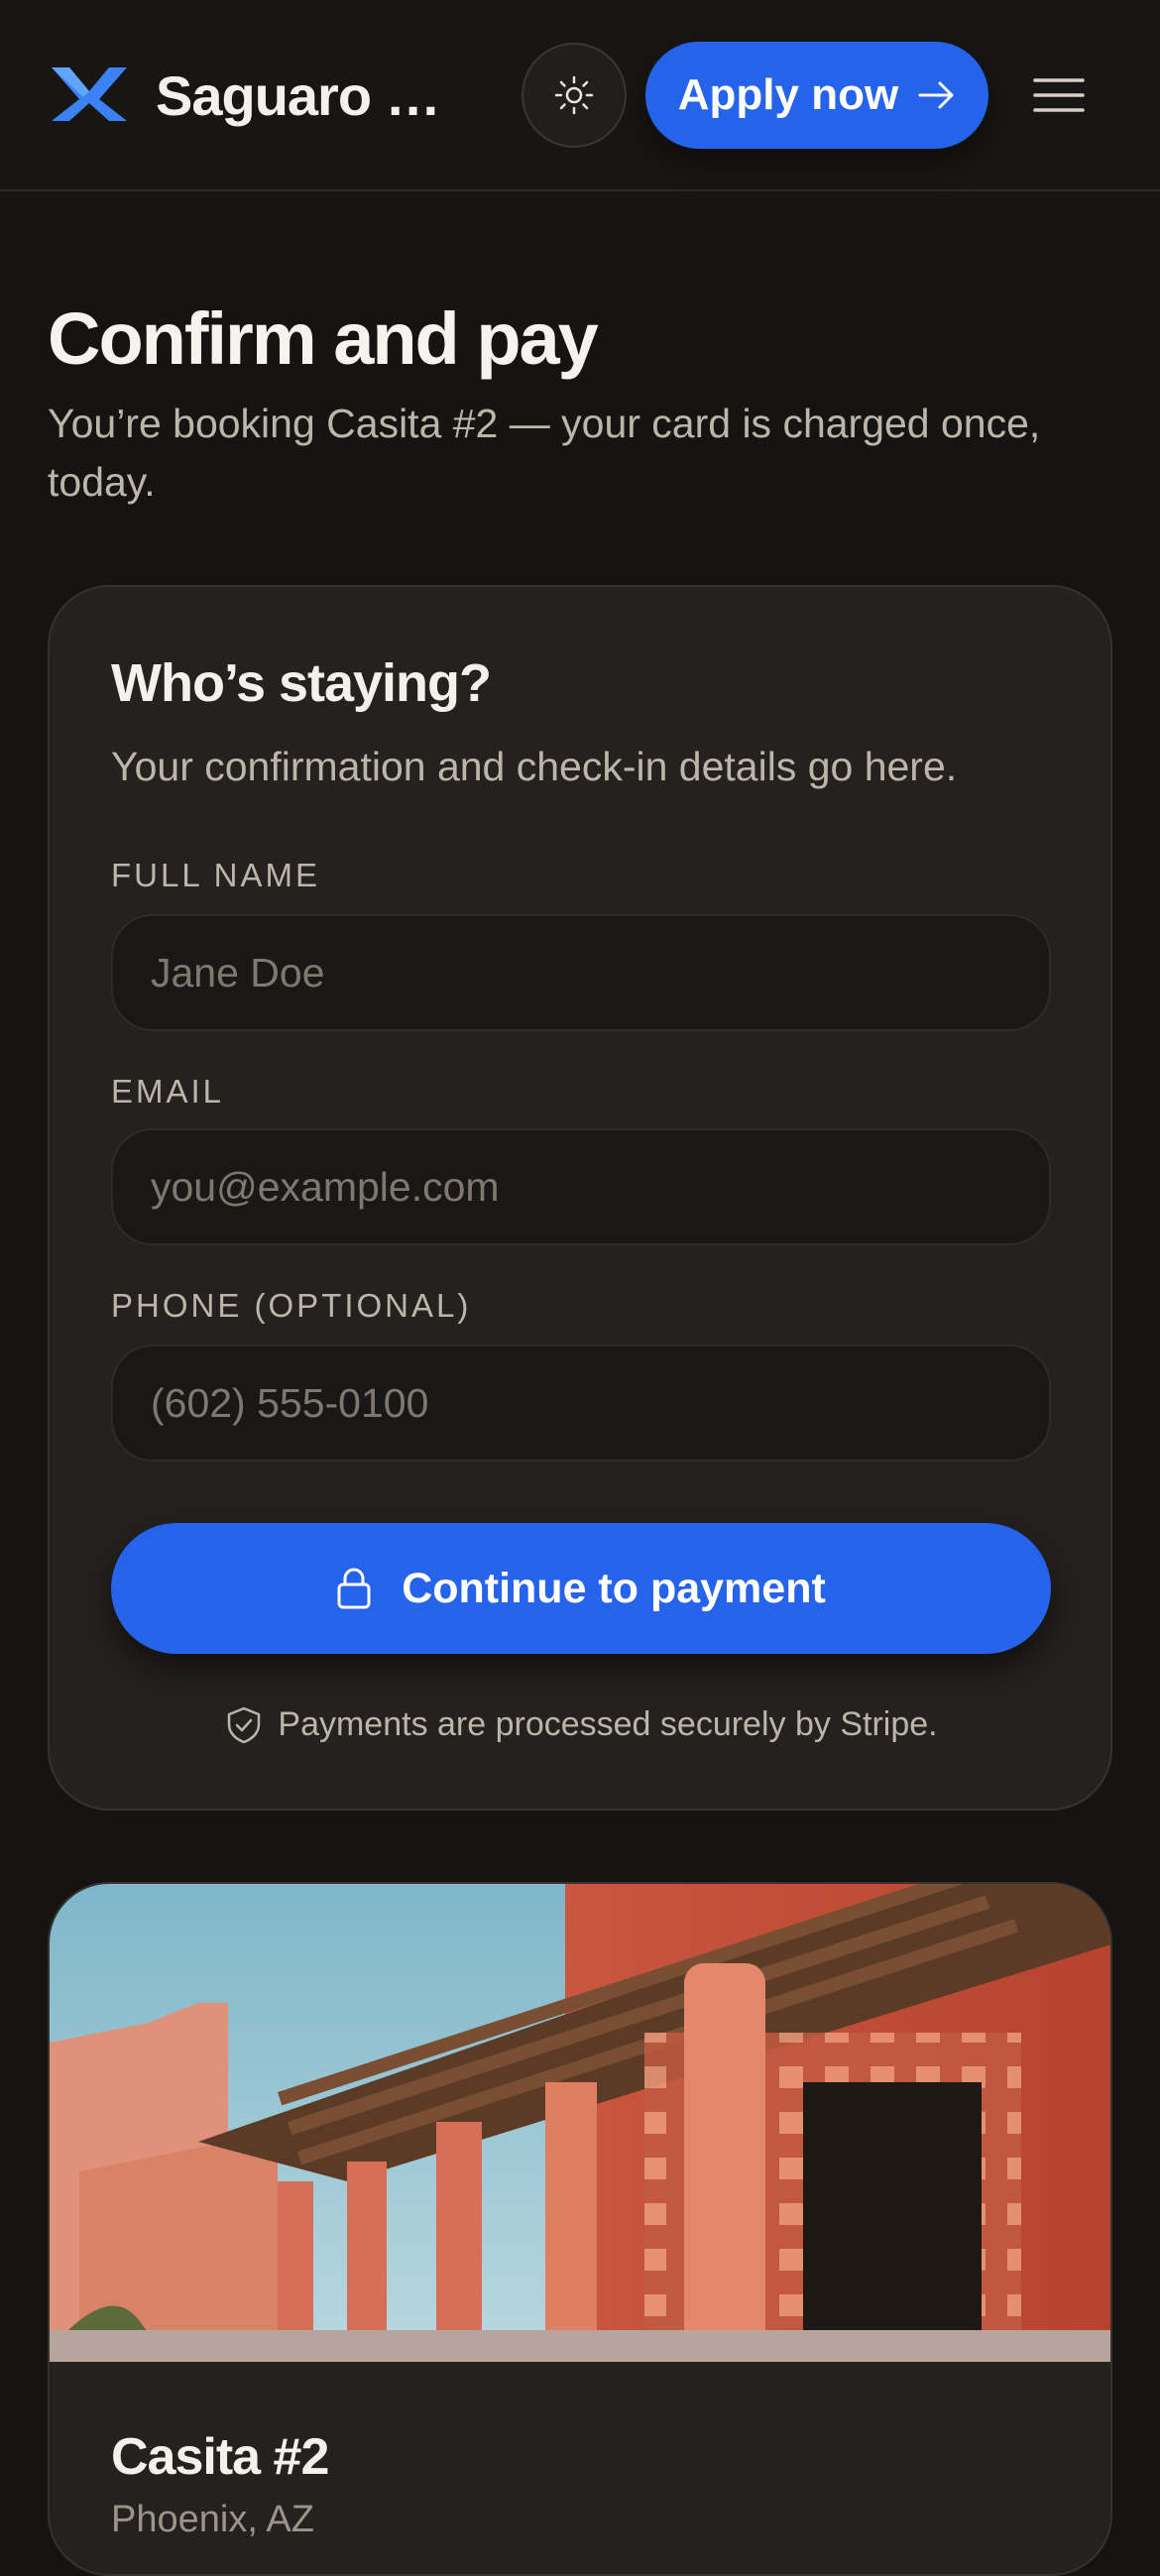  I want to click on logo-icon, so click(89, 94).